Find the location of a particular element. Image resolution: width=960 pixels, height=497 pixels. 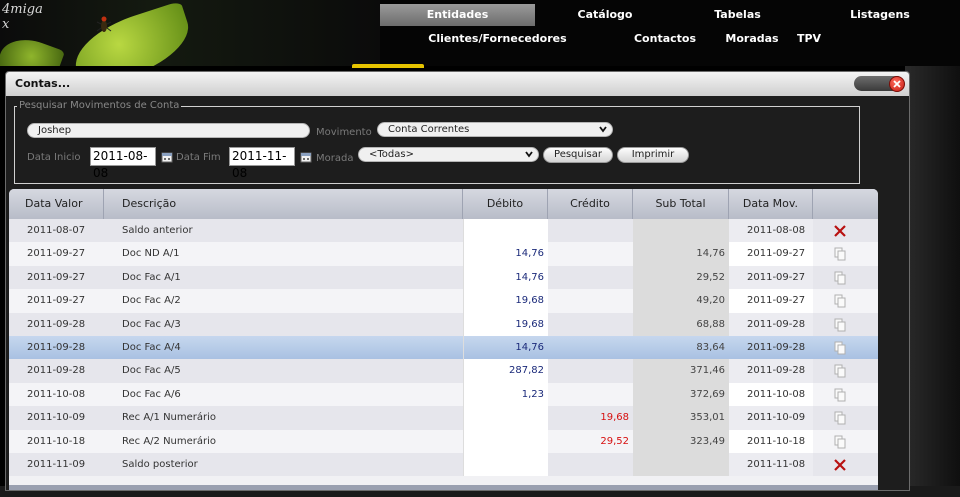

cell-data-mov: 2011-10-18 is located at coordinates (771, 441).